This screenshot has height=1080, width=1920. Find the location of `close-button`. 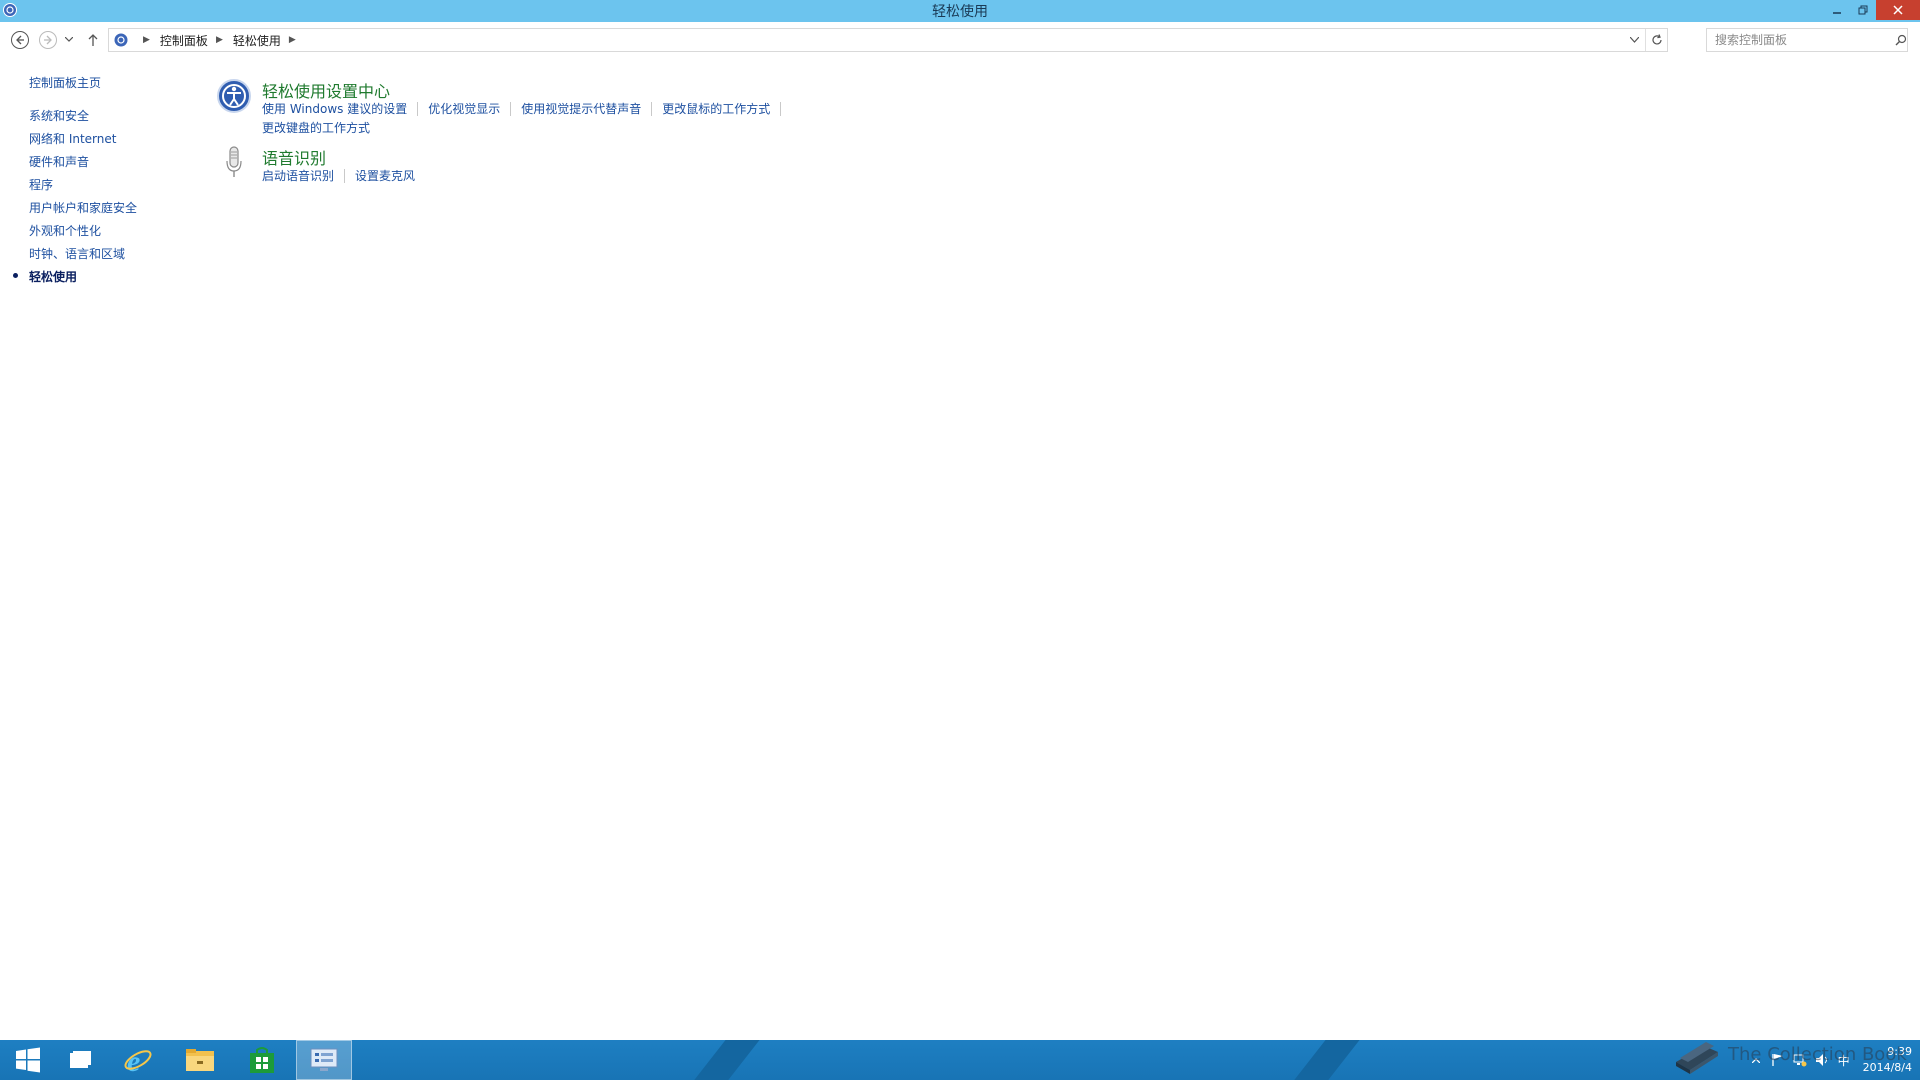

close-button is located at coordinates (1898, 10).